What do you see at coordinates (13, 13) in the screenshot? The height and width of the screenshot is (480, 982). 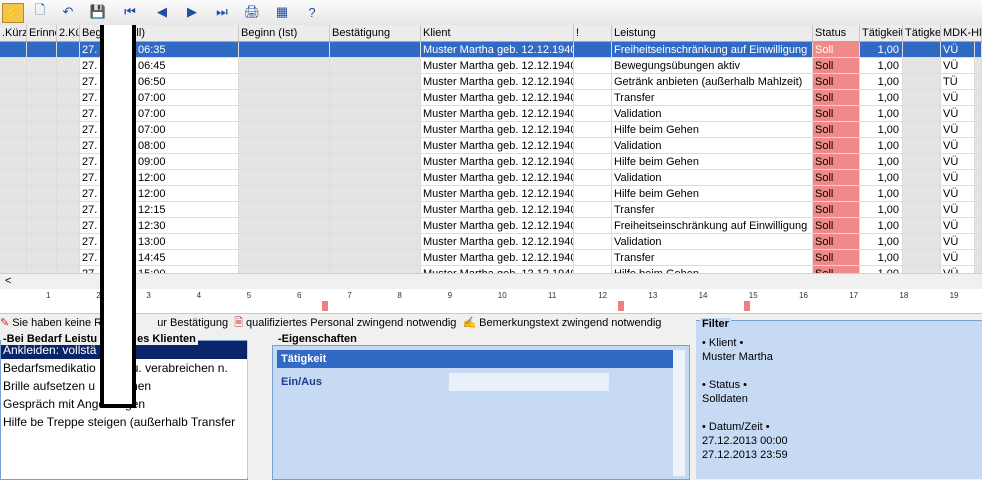 I see `lightning-icon: ⚡` at bounding box center [13, 13].